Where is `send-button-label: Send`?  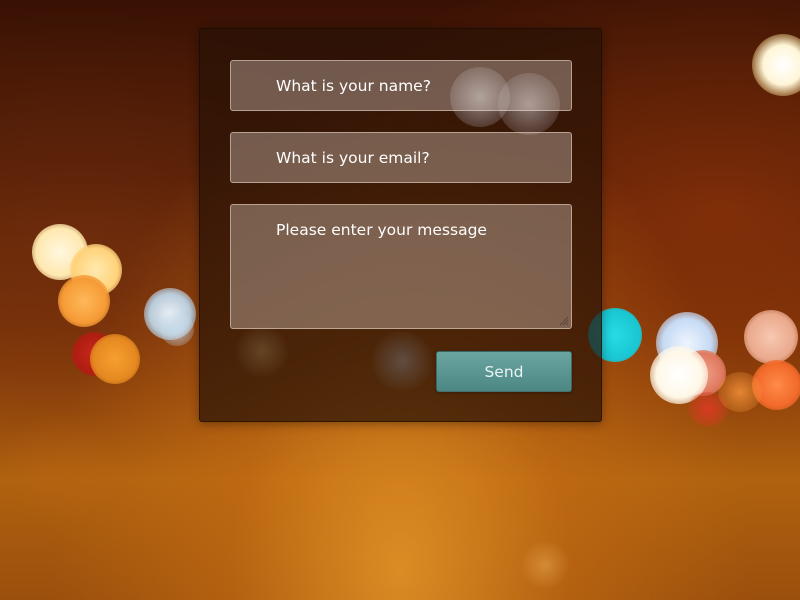 send-button-label: Send is located at coordinates (504, 371).